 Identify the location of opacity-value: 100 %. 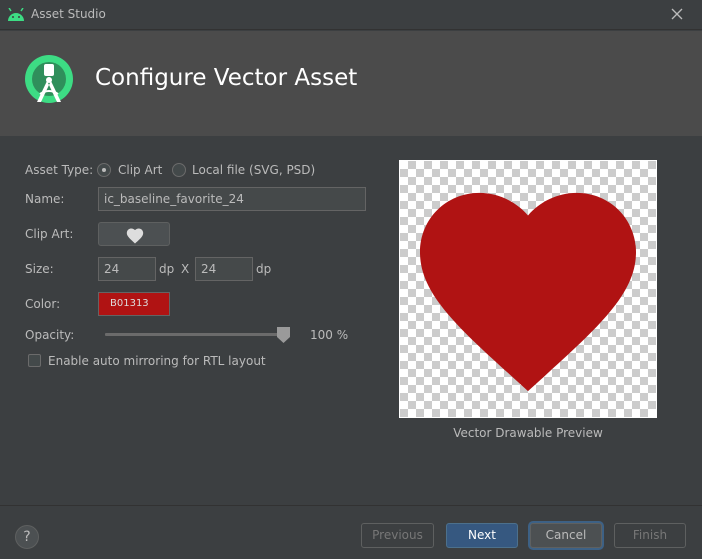
(329, 335).